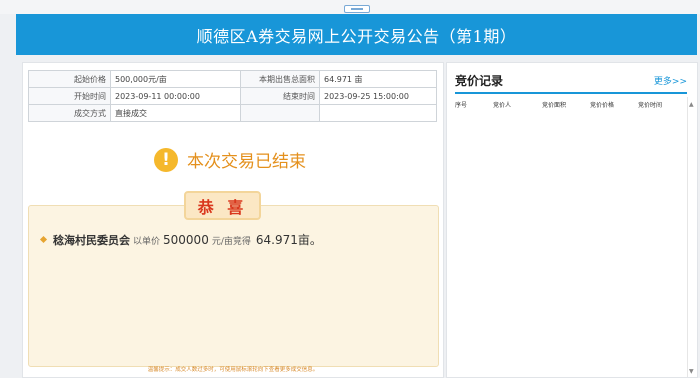 The image size is (700, 378). What do you see at coordinates (231, 242) in the screenshot?
I see `price-unit: 元/亩竞得` at bounding box center [231, 242].